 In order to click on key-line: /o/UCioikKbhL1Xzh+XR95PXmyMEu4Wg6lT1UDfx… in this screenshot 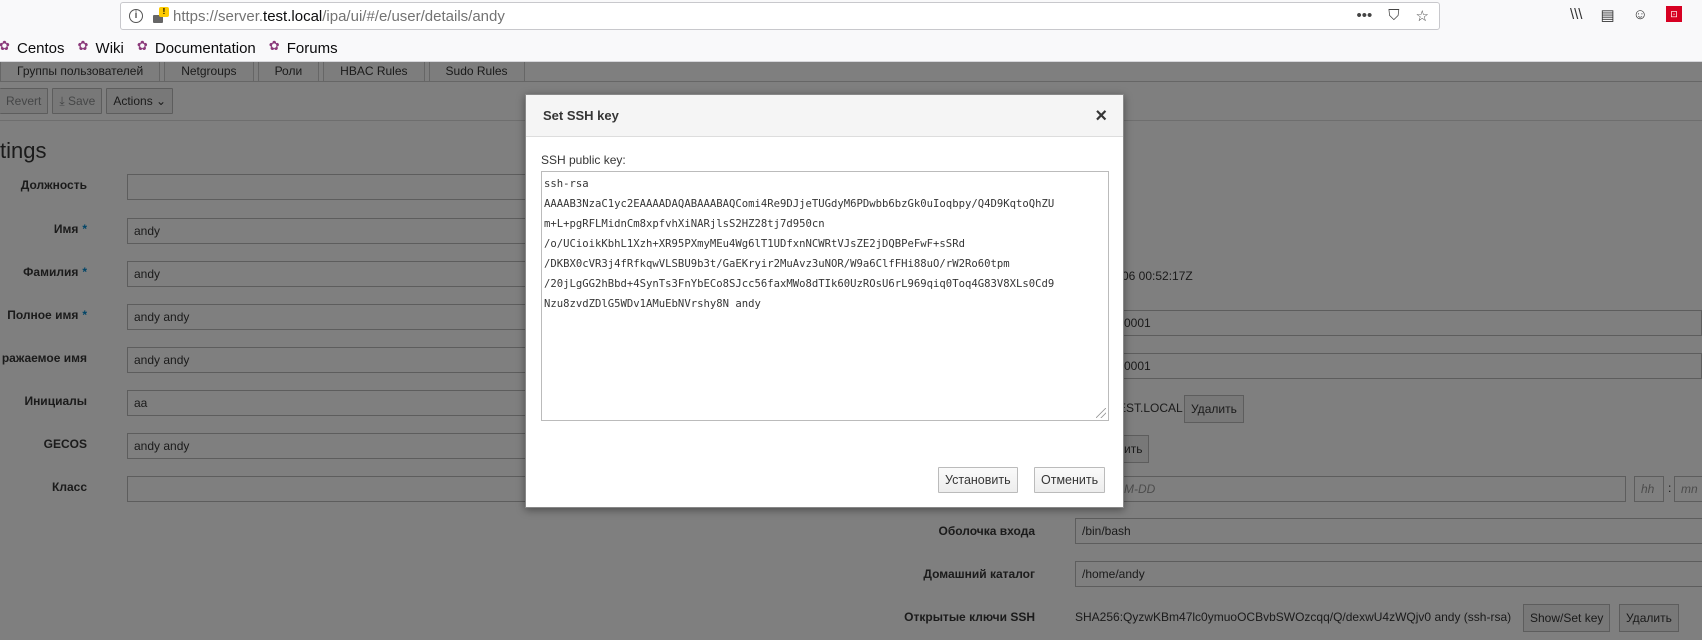, I will do `click(754, 244)`.